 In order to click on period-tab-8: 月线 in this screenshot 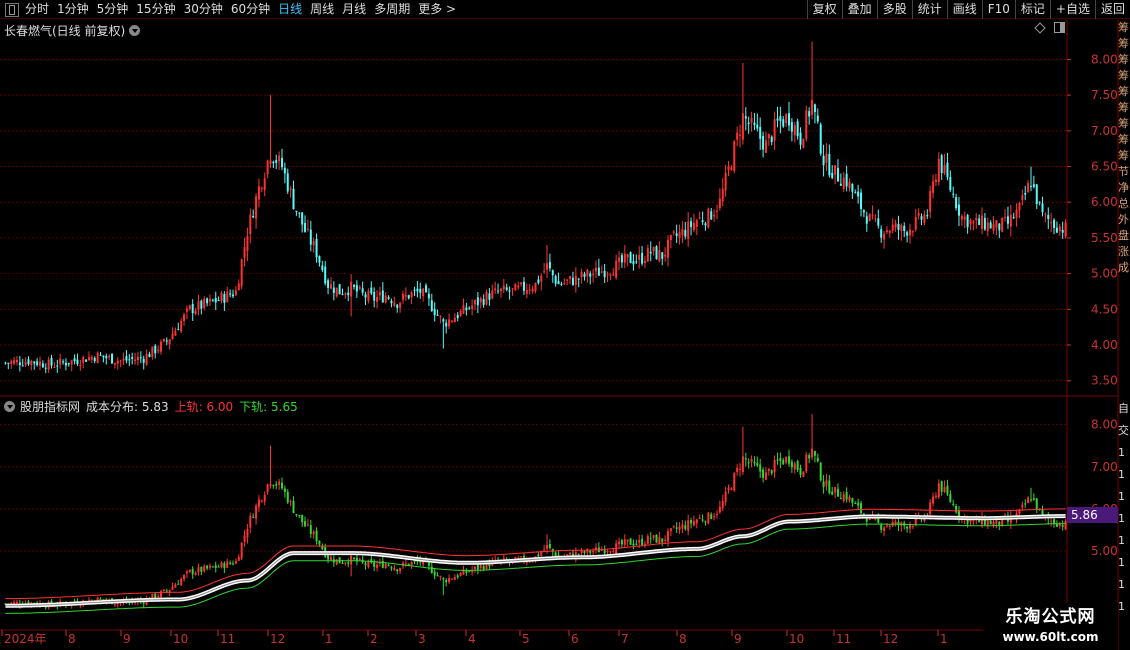, I will do `click(354, 9)`.